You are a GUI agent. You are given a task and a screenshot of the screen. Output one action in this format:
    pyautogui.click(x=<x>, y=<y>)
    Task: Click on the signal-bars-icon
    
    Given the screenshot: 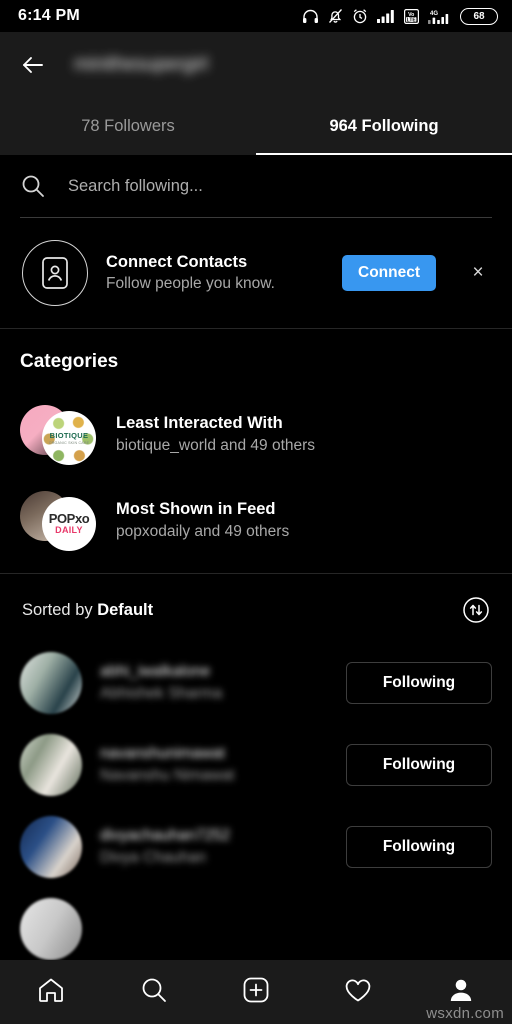 What is the action you would take?
    pyautogui.click(x=386, y=16)
    